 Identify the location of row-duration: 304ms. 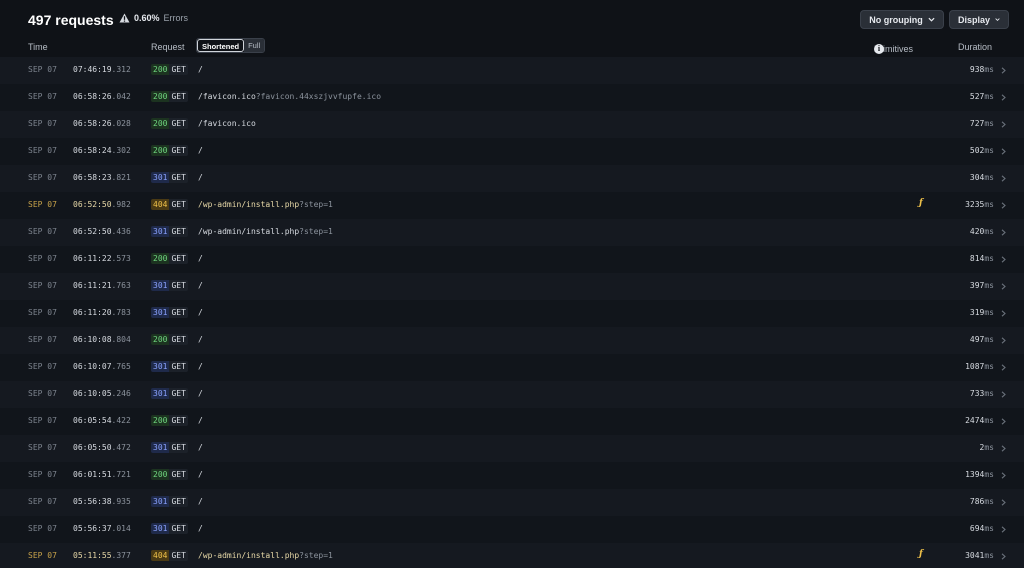
(982, 177).